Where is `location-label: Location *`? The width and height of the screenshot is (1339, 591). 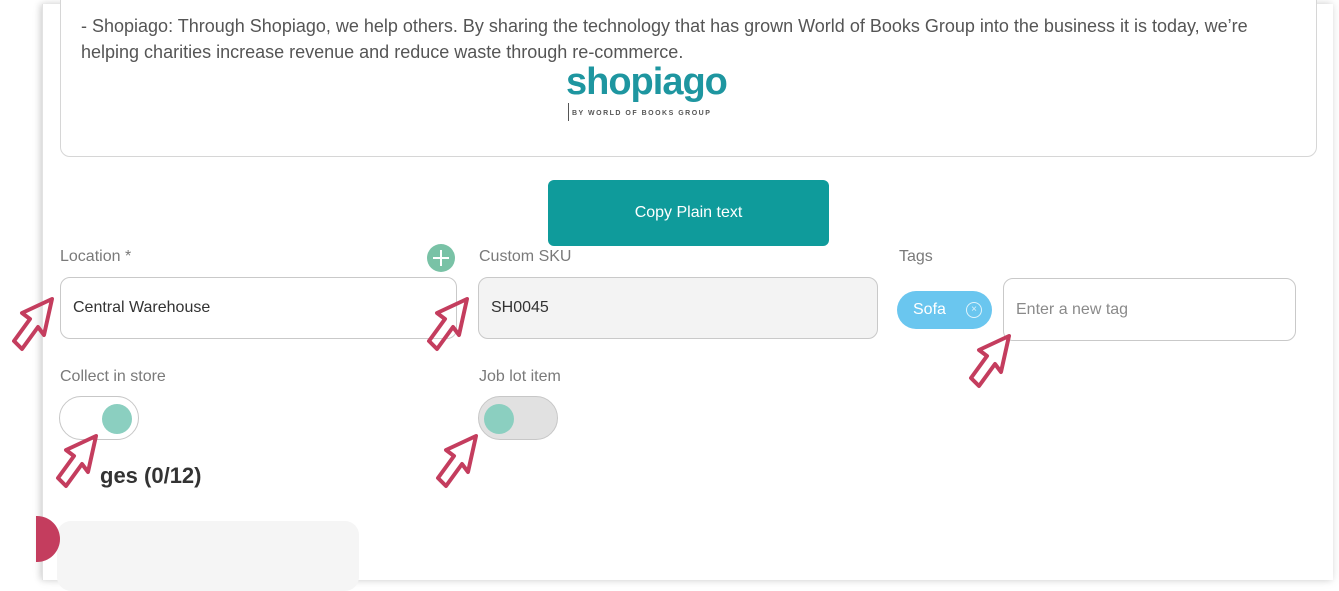
location-label: Location * is located at coordinates (96, 256).